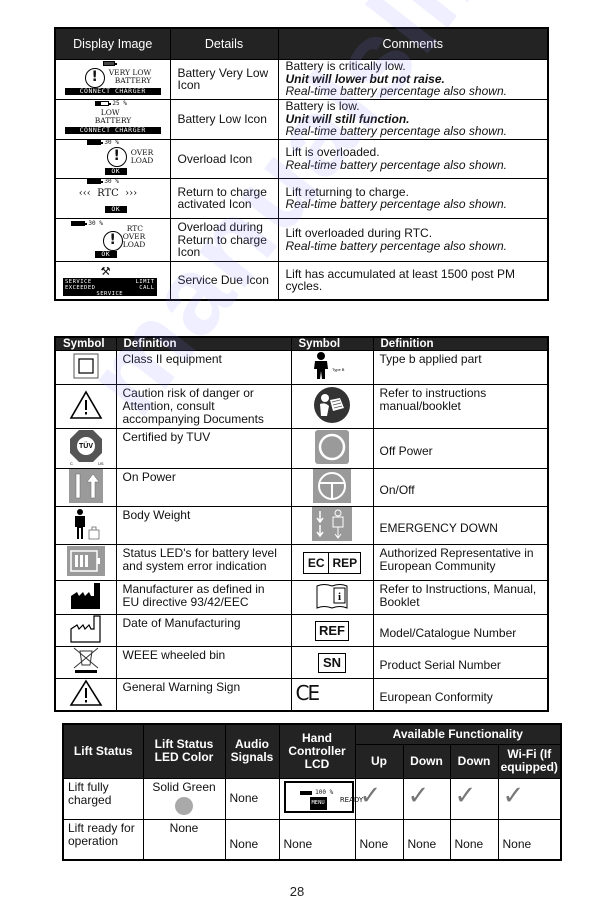  What do you see at coordinates (108, 193) in the screenshot?
I see `rtc-arrows-text: ‹‹‹ RTC ›››` at bounding box center [108, 193].